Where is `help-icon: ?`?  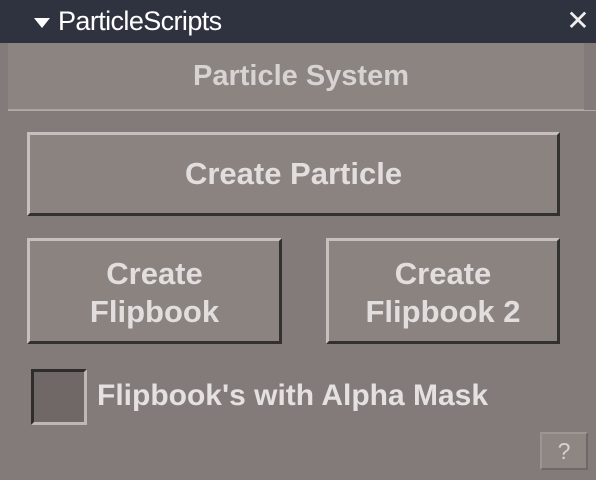 help-icon: ? is located at coordinates (564, 451).